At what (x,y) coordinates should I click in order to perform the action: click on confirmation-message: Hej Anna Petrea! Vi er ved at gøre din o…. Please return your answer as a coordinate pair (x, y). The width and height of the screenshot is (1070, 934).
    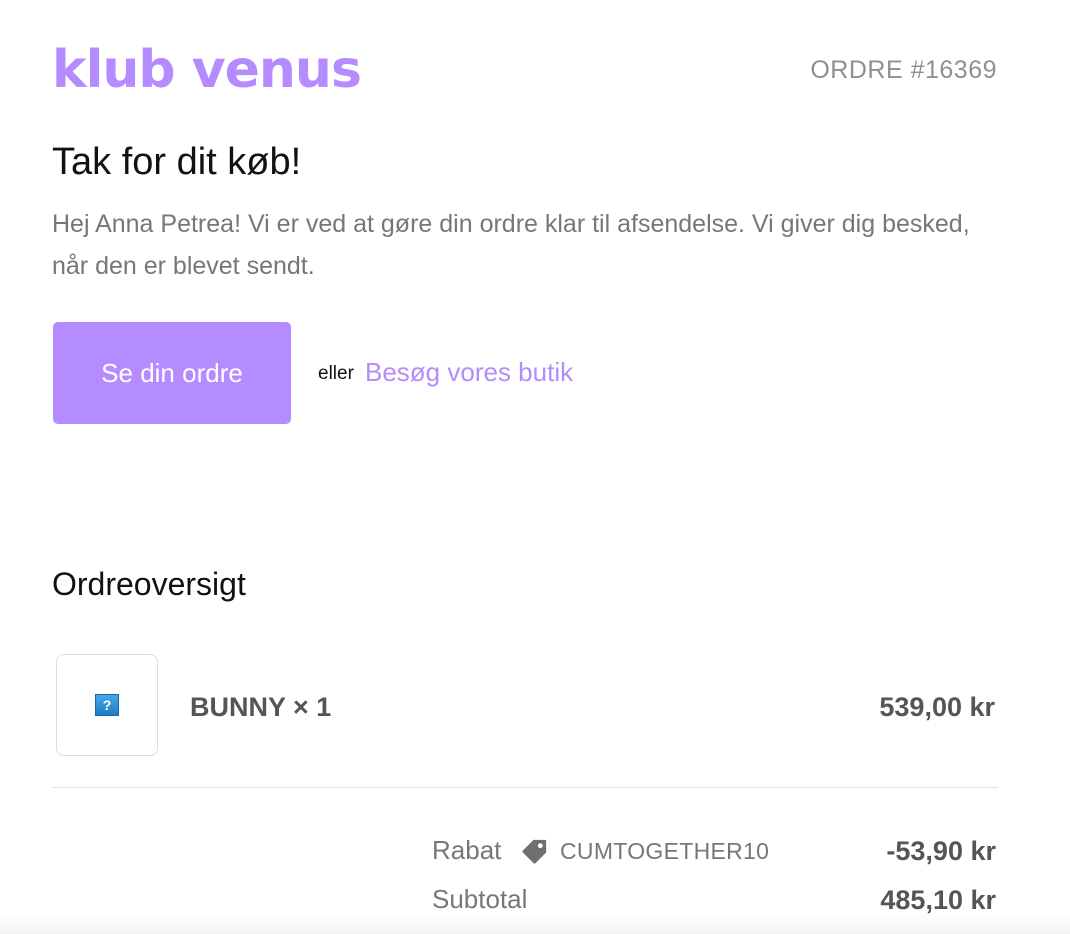
    Looking at the image, I should click on (511, 245).